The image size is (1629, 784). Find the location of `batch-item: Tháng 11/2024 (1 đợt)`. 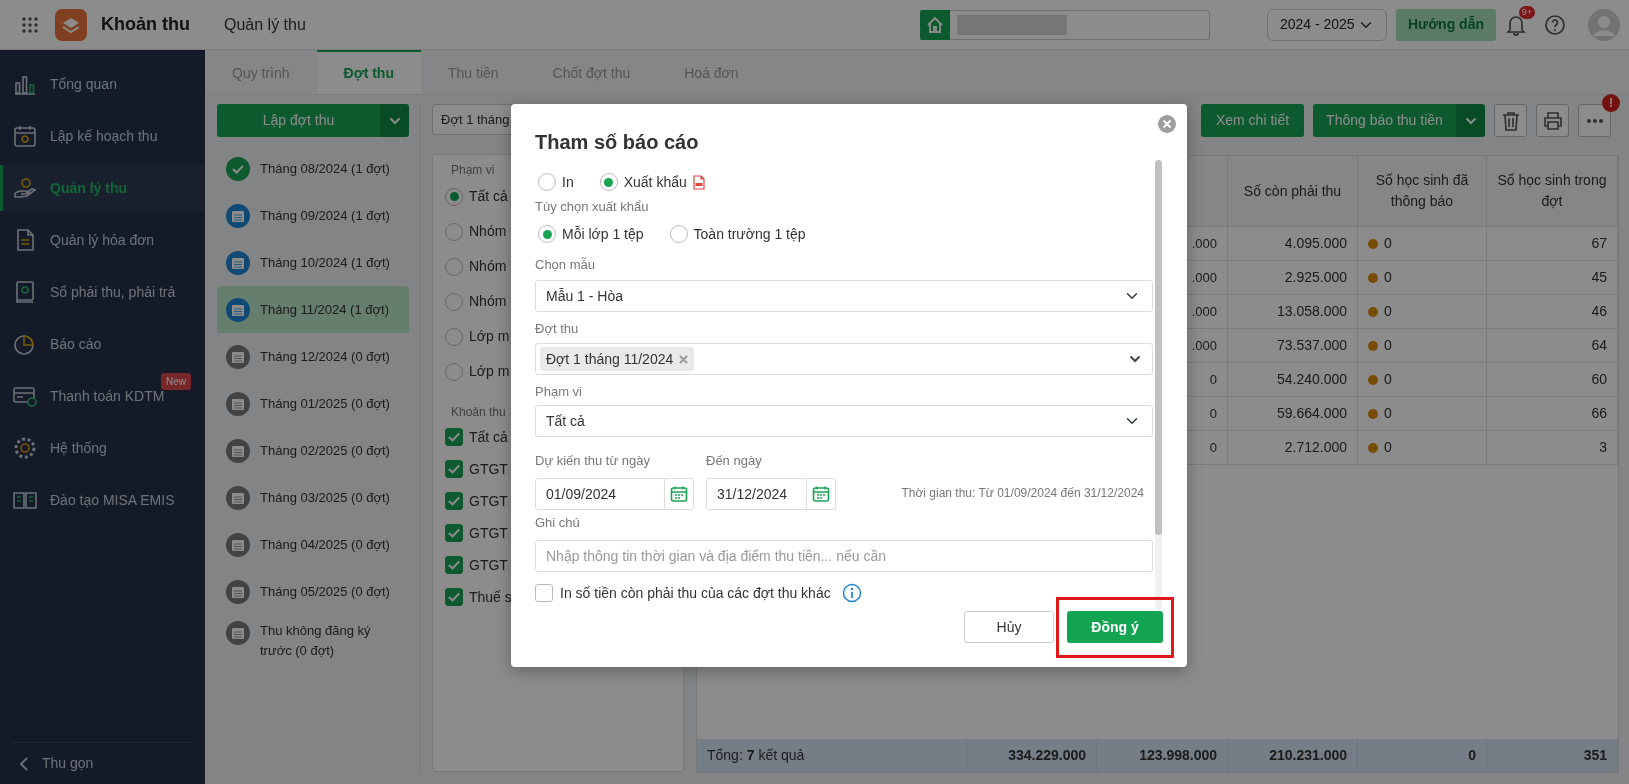

batch-item: Tháng 11/2024 (1 đợt) is located at coordinates (313, 309).